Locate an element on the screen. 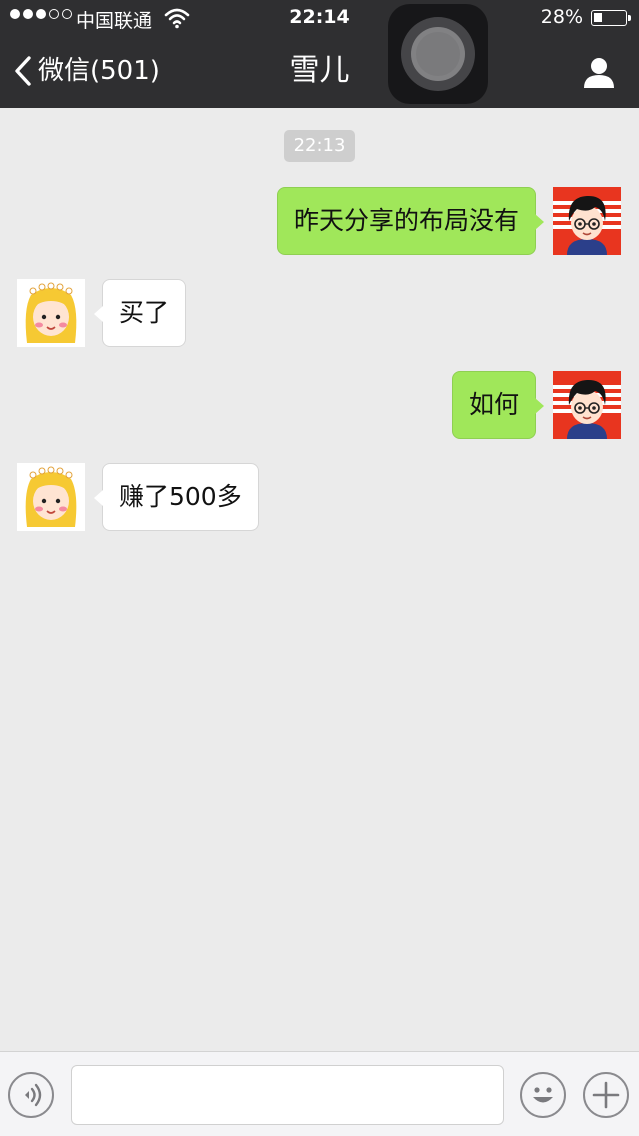 This screenshot has height=1136, width=639. navigation-bar: 微信(501) 雪儿 is located at coordinates (319, 72).